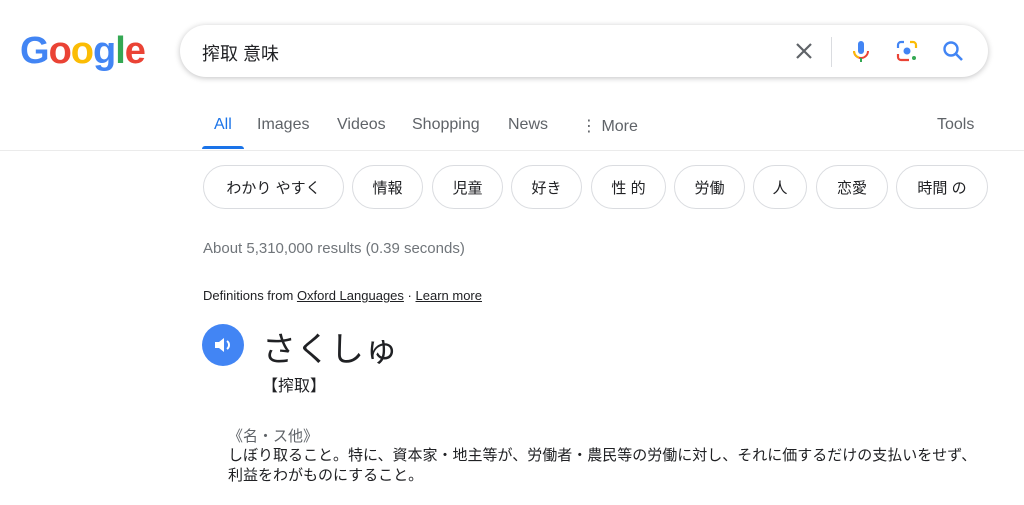 This screenshot has height=505, width=1024. I want to click on chip: 性 的, so click(628, 187).